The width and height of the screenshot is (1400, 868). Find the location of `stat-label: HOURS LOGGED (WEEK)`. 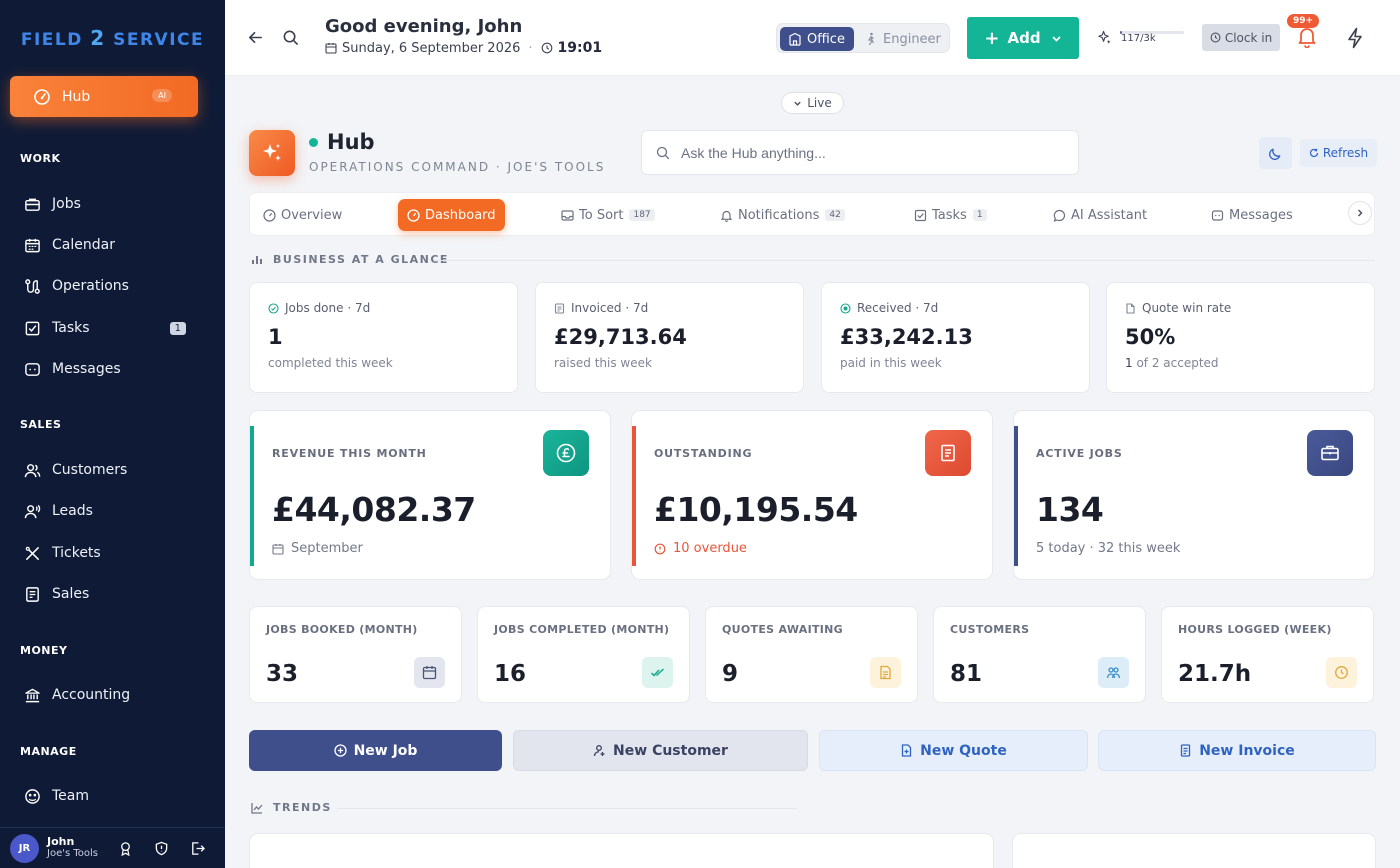

stat-label: HOURS LOGGED (WEEK) is located at coordinates (1255, 629).